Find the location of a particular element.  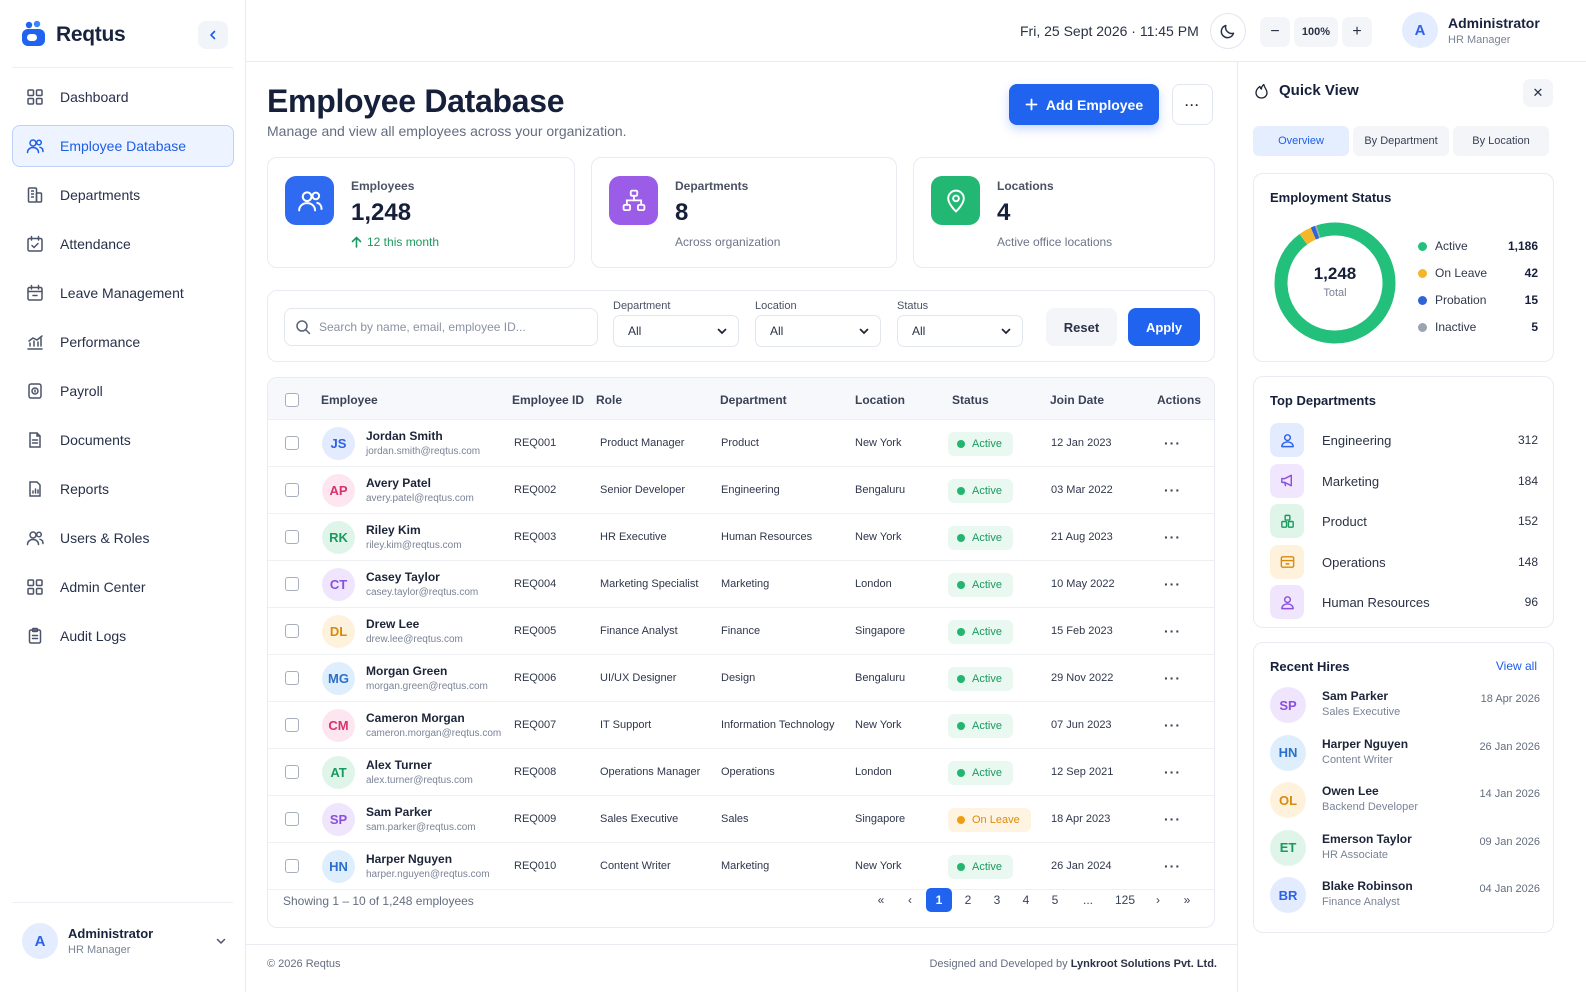

search-input is located at coordinates (454, 327).